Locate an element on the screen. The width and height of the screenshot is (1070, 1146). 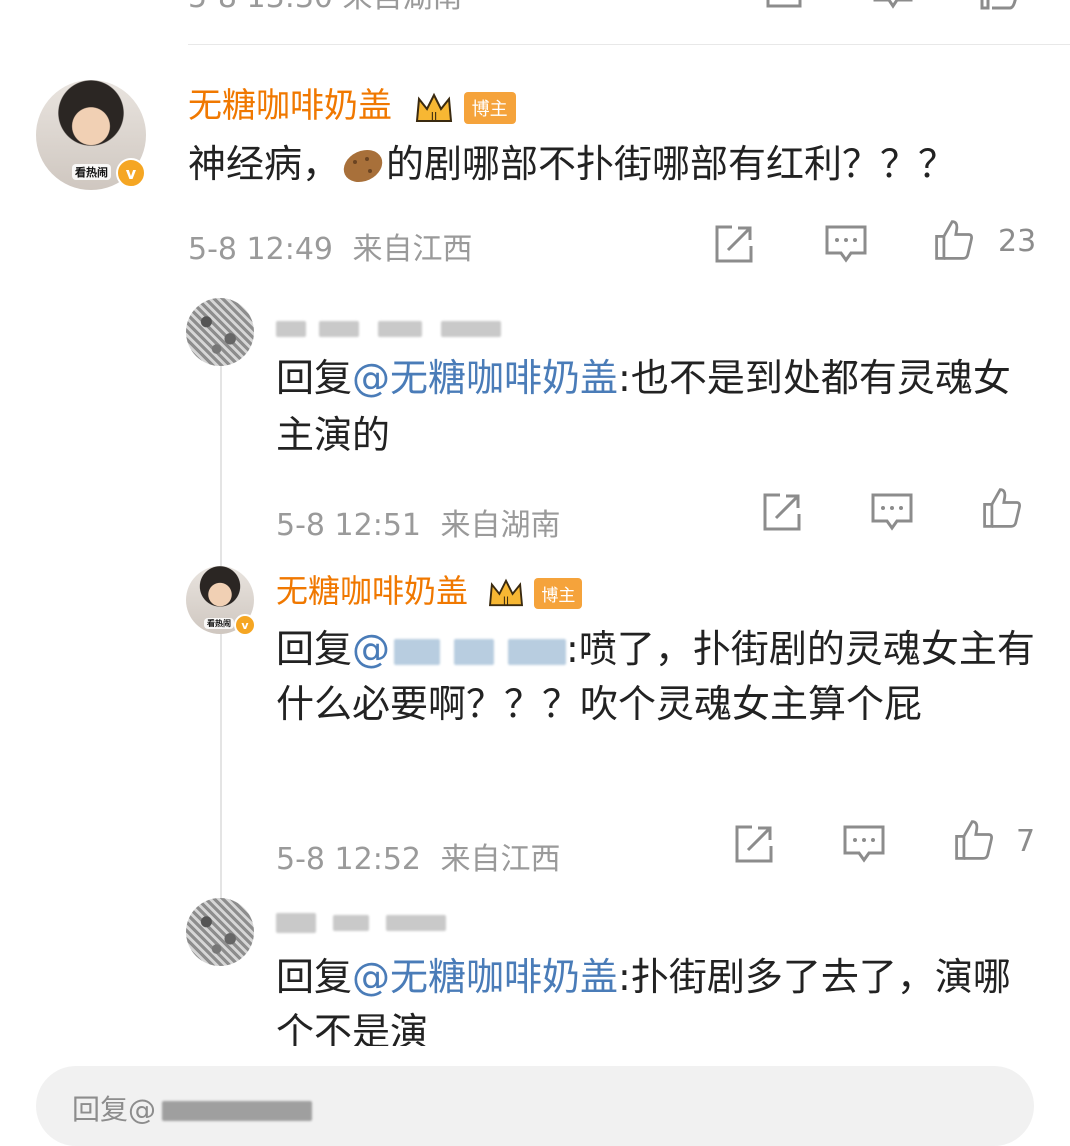
comment-text-part: 神经病， is located at coordinates (264, 164).